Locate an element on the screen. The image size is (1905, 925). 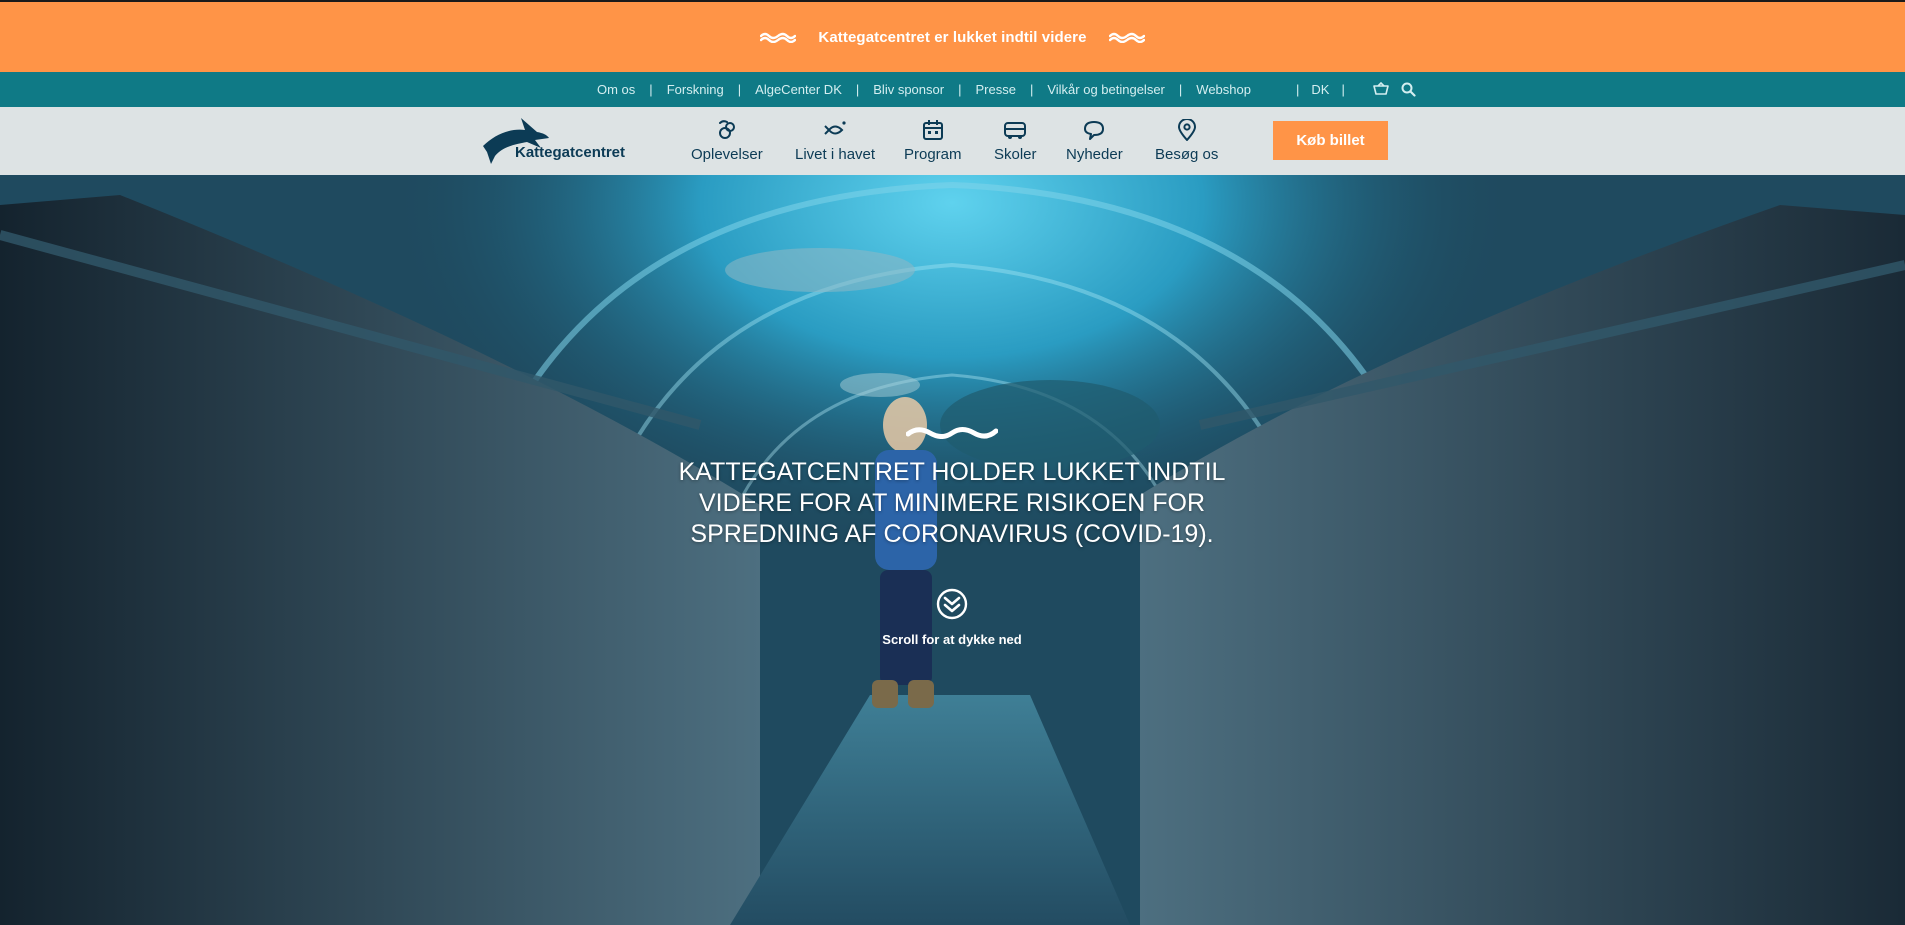
language-dk: DK is located at coordinates (1320, 89).